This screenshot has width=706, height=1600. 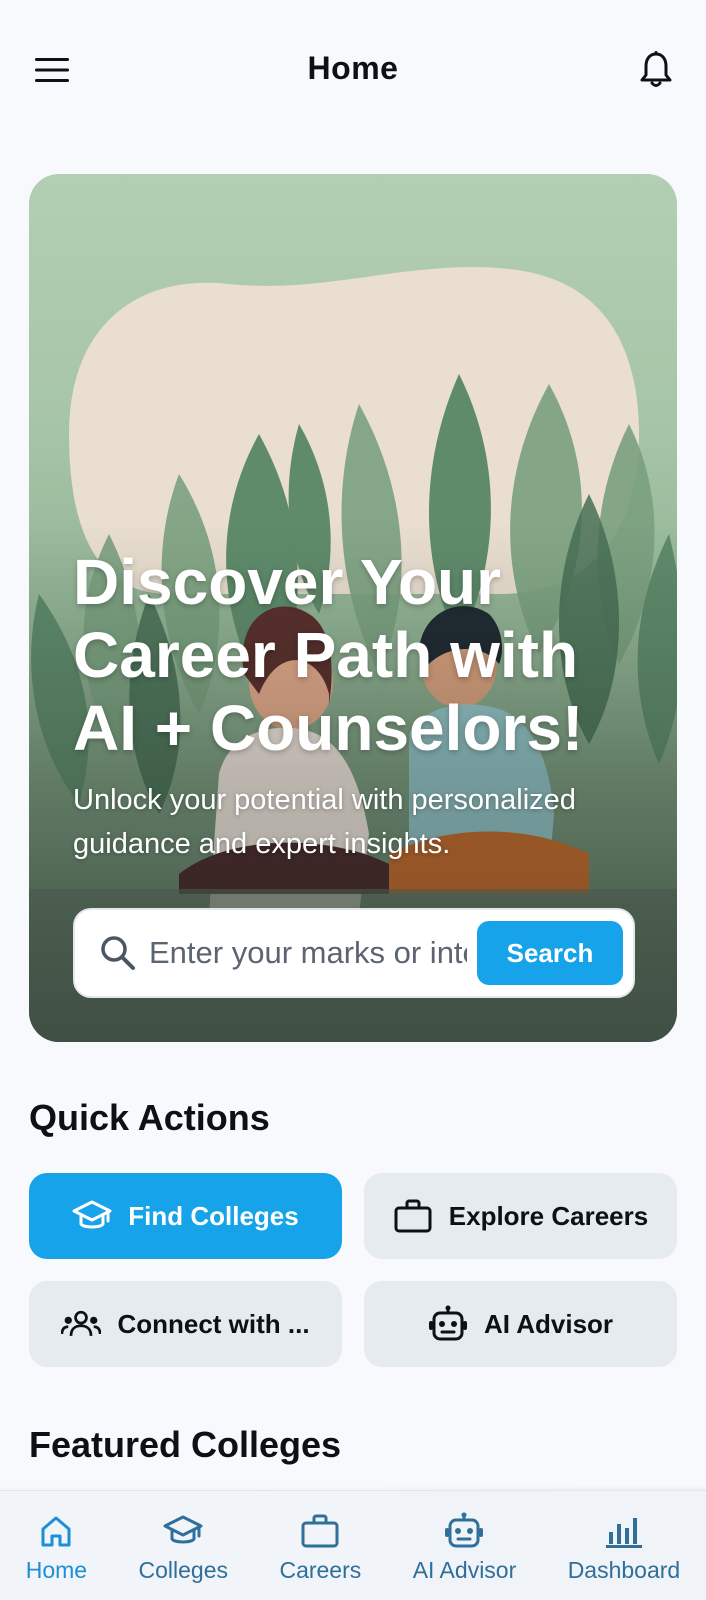 I want to click on nav-dashboard: Dashboard, so click(x=624, y=1547).